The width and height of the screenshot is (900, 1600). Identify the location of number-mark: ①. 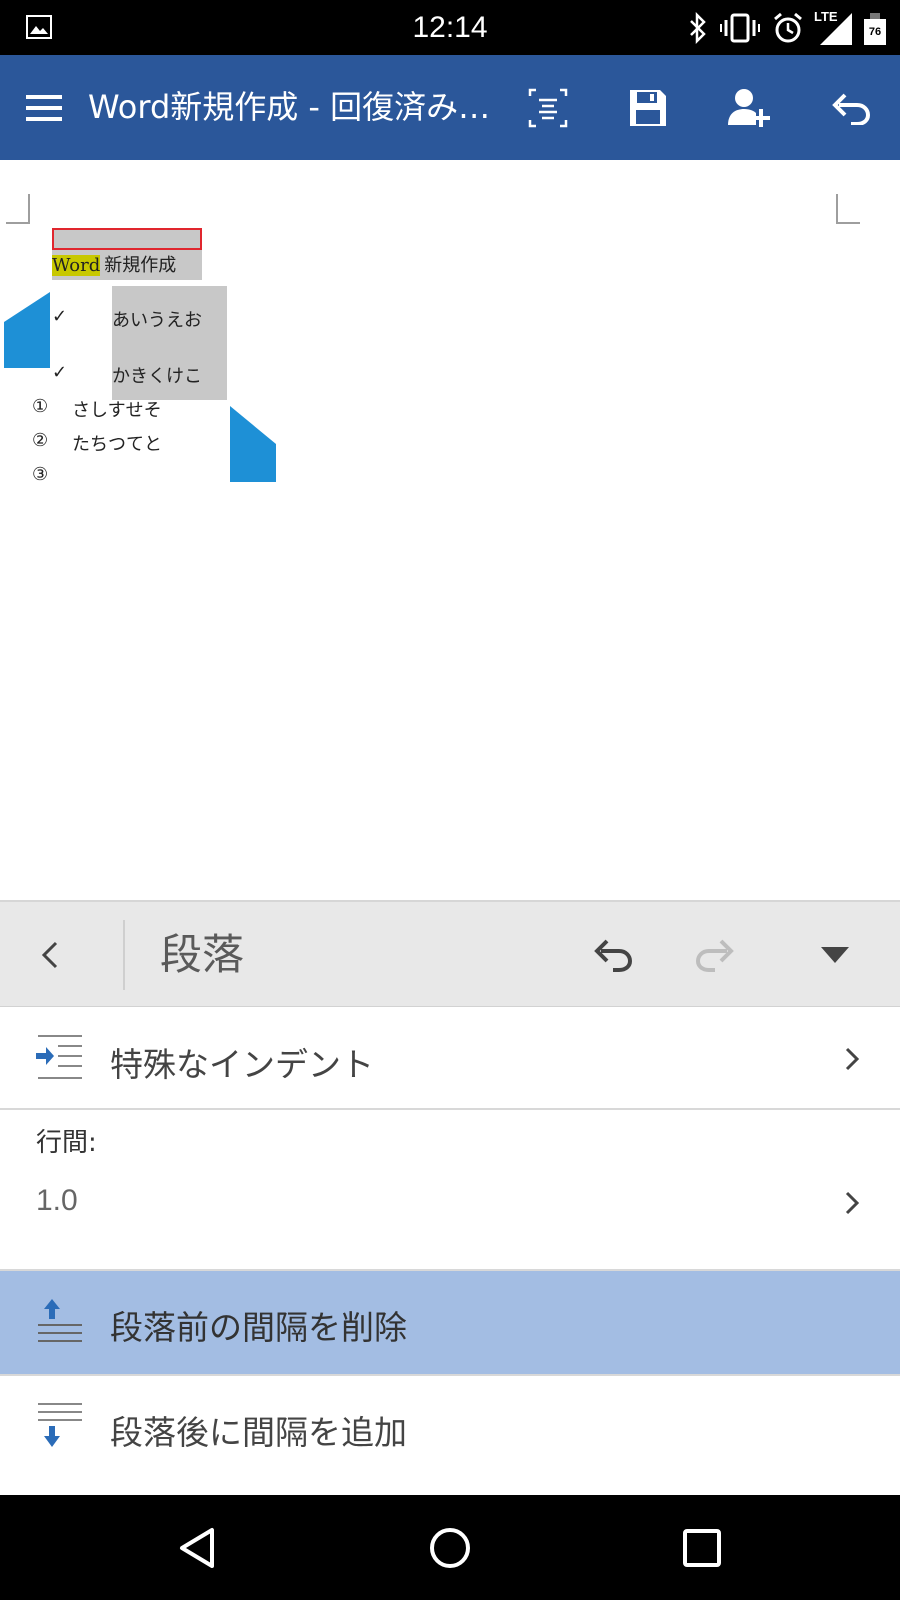
(40, 406).